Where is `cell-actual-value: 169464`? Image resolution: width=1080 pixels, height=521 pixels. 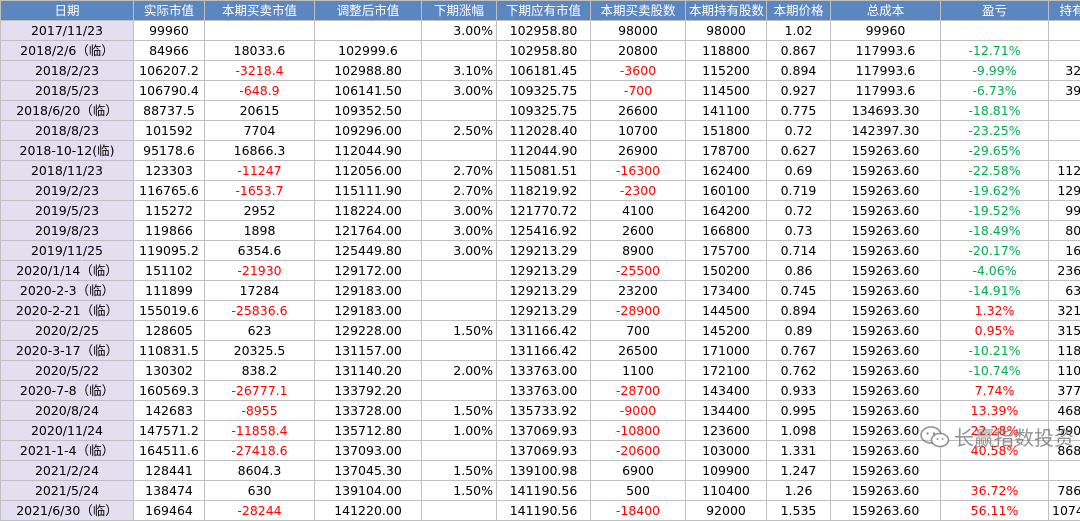 cell-actual-value: 169464 is located at coordinates (169, 511).